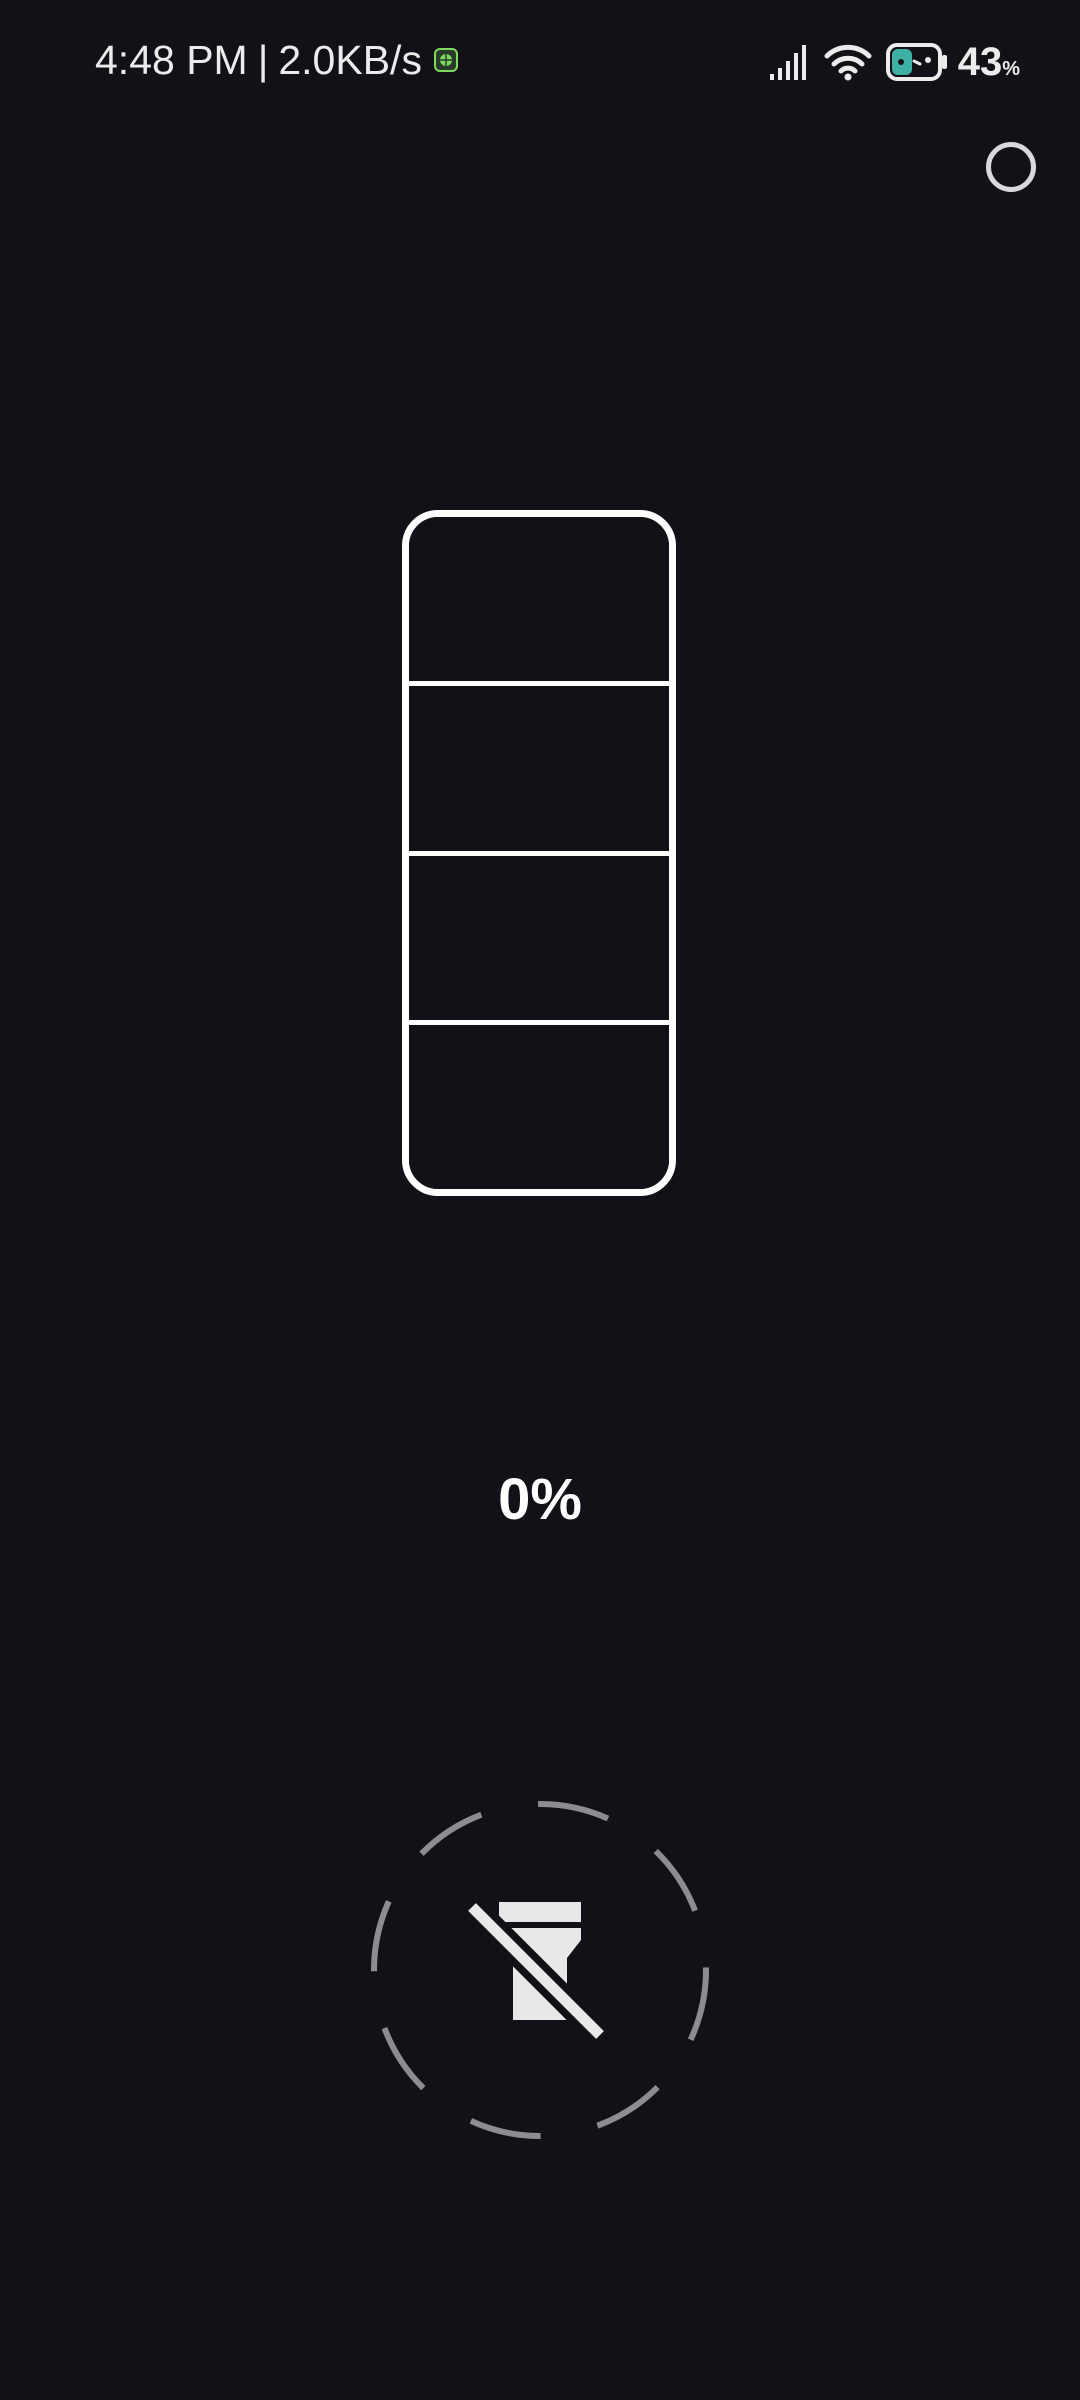 Image resolution: width=1080 pixels, height=2400 pixels. What do you see at coordinates (789, 62) in the screenshot?
I see `signal-icon` at bounding box center [789, 62].